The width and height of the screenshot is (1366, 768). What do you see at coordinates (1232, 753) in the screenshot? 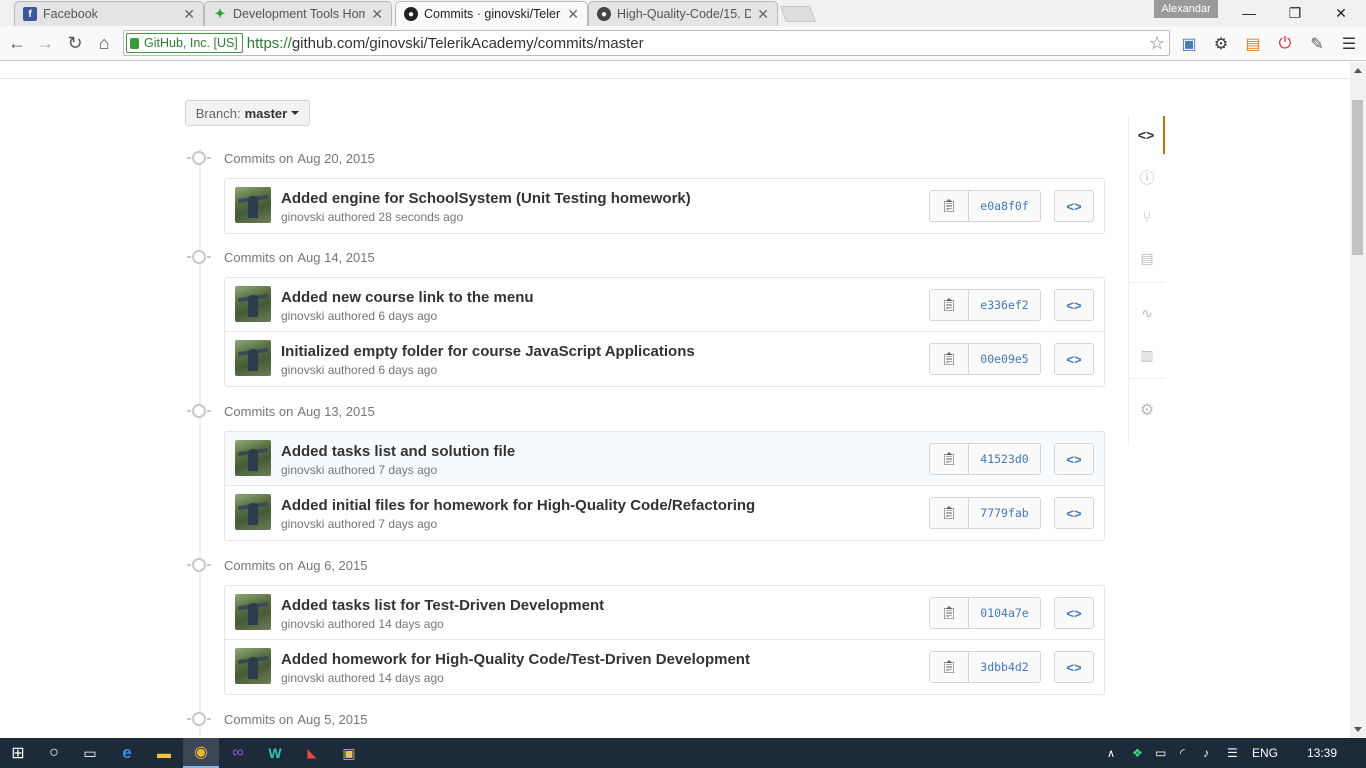
I see `notifications-icon: ☰` at bounding box center [1232, 753].